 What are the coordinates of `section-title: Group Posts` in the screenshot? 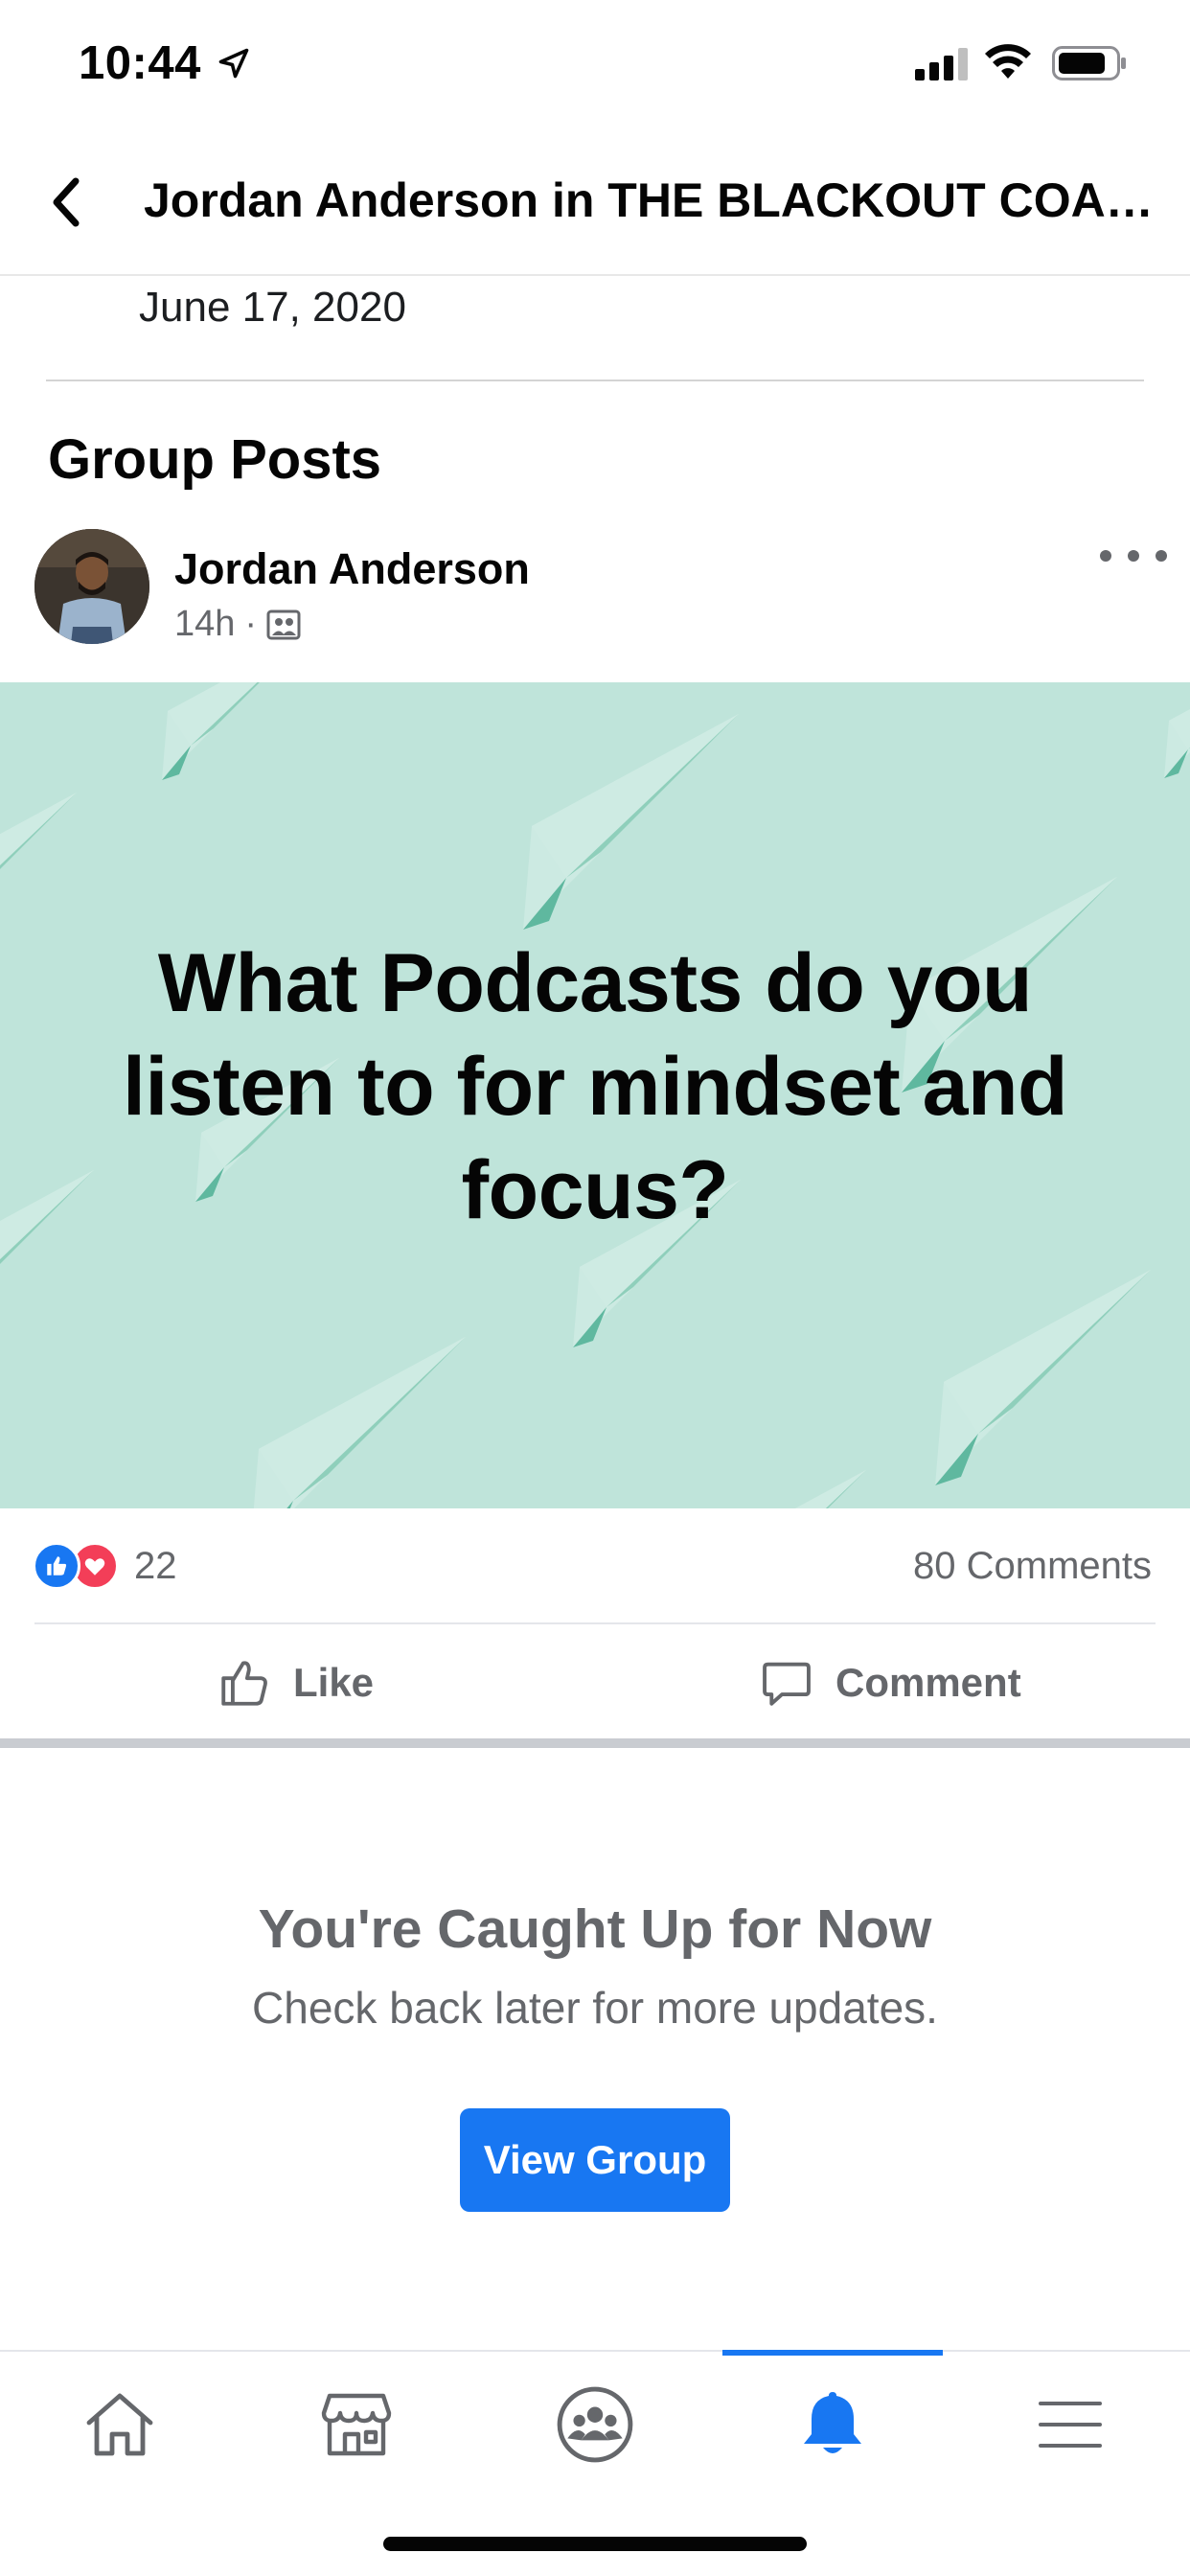 It's located at (215, 459).